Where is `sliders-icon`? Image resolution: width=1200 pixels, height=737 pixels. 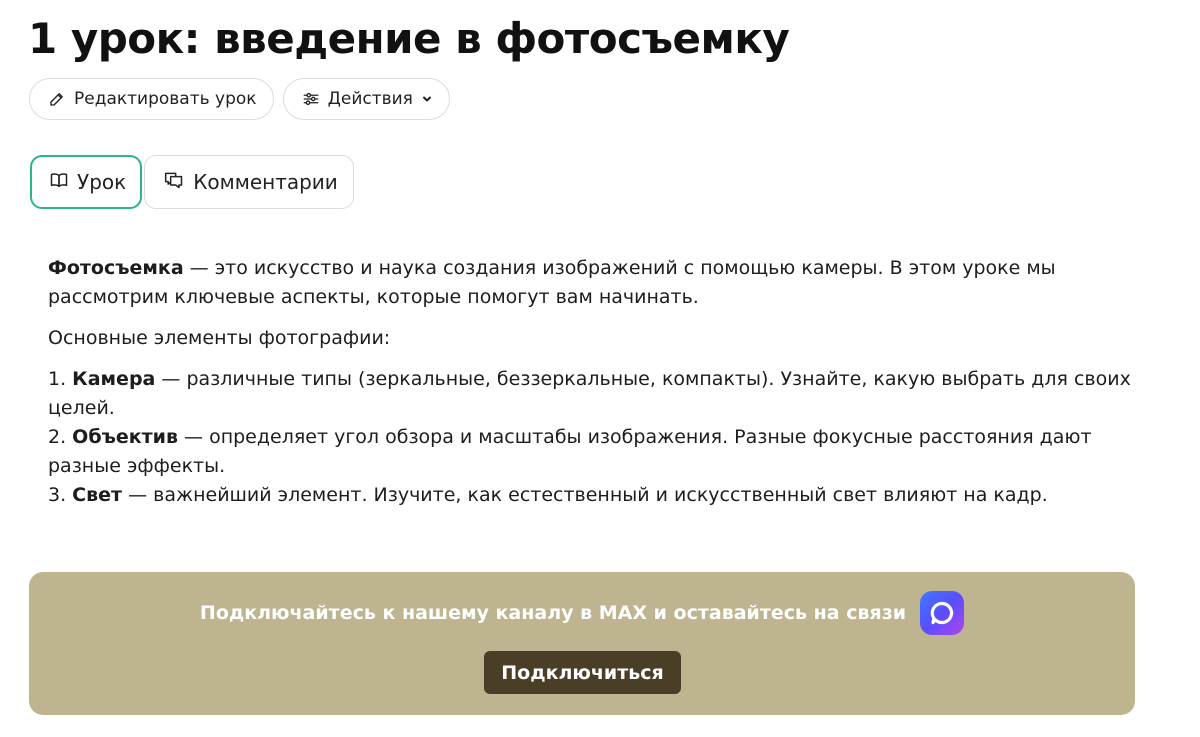 sliders-icon is located at coordinates (311, 99).